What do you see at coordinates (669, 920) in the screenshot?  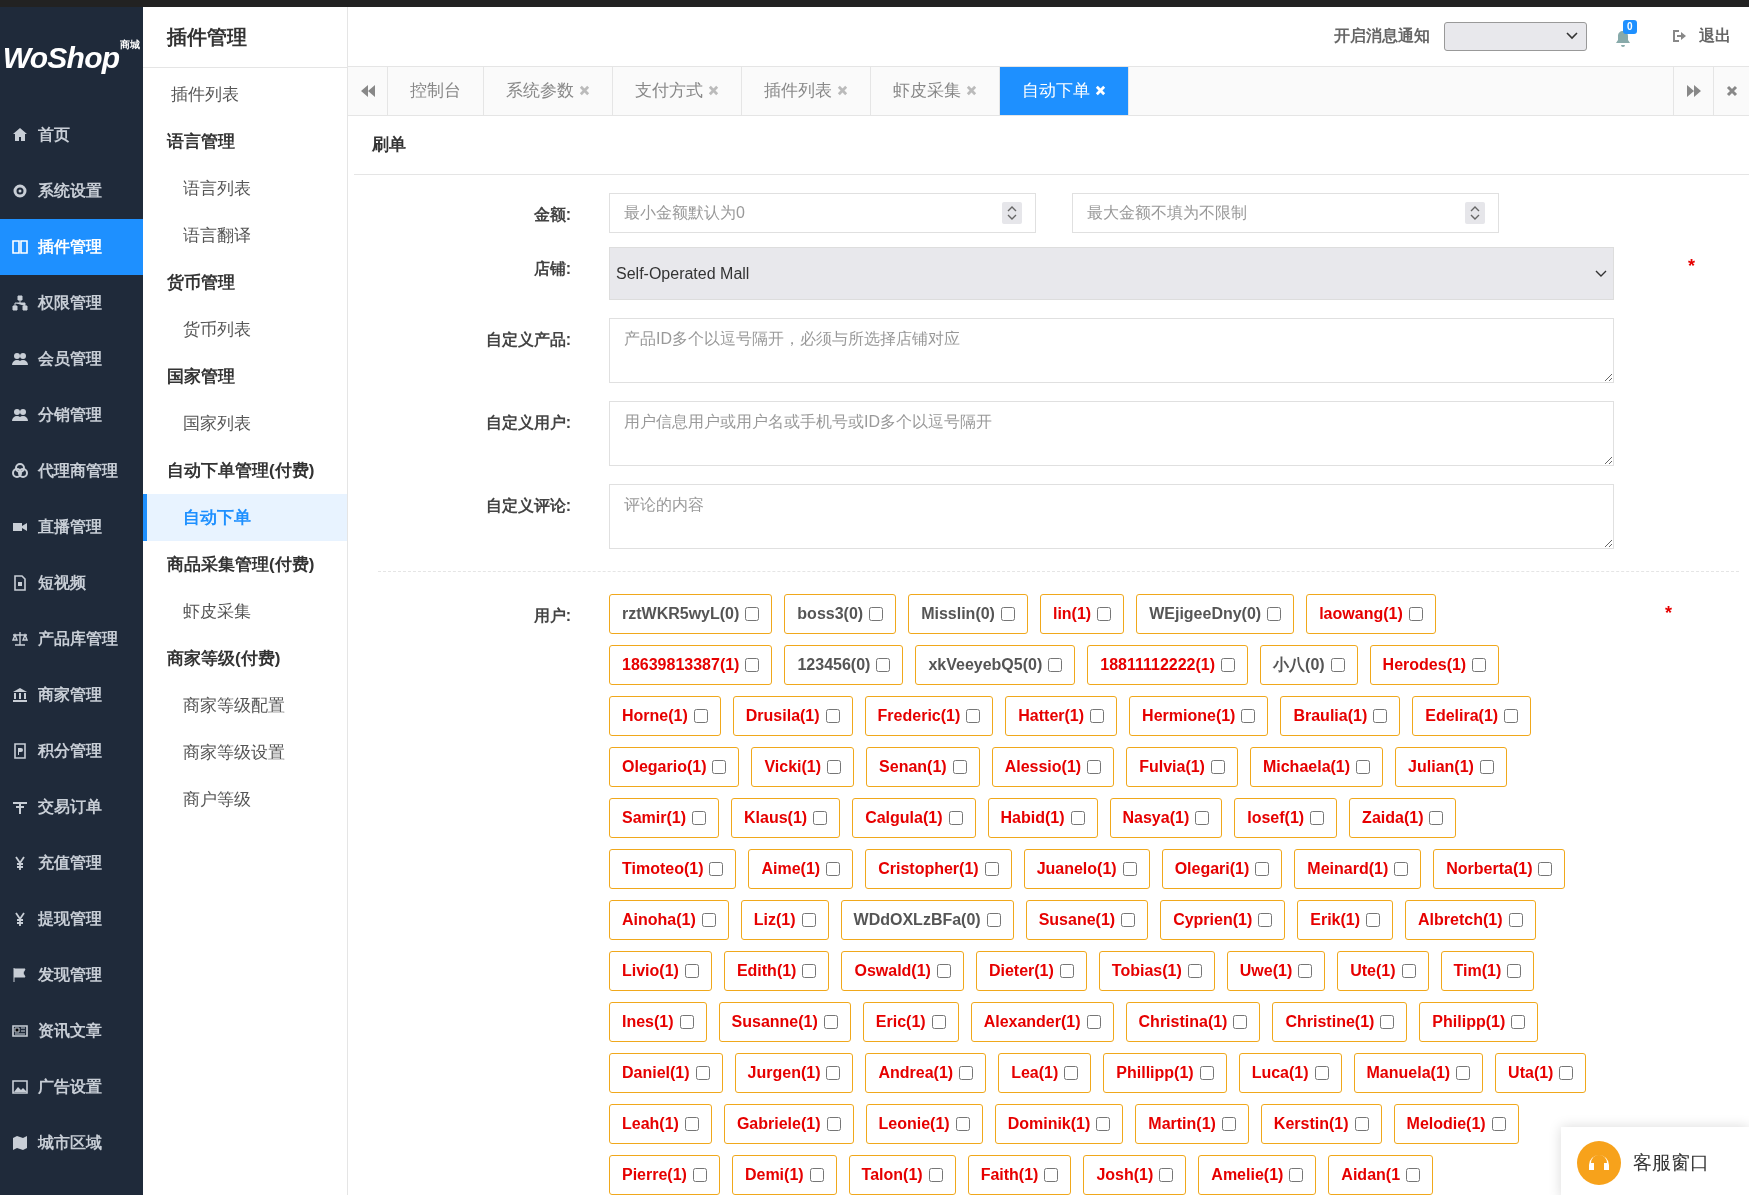 I see `user-tag: Ainoha(1)` at bounding box center [669, 920].